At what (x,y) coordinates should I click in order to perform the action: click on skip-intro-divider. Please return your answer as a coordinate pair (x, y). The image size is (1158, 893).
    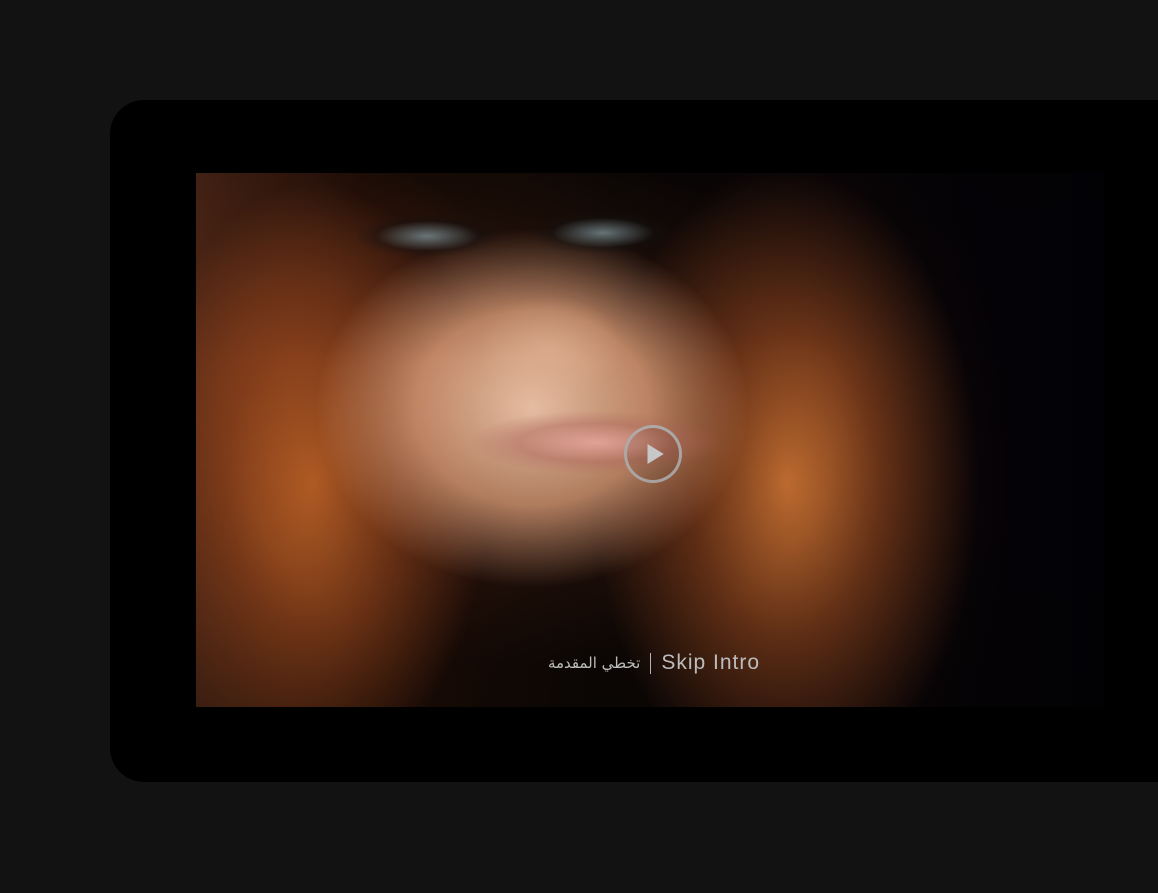
    Looking at the image, I should click on (651, 663).